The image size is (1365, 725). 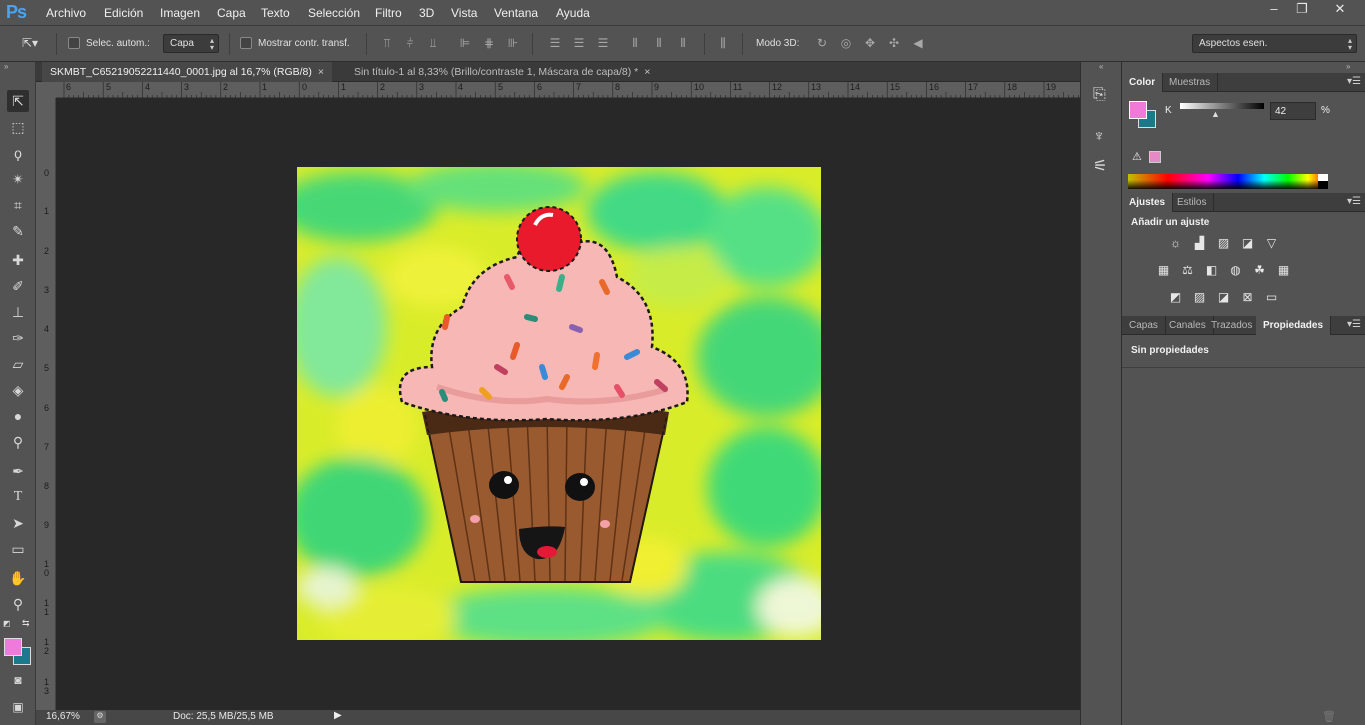 What do you see at coordinates (513, 43) in the screenshot?
I see `align-right-icon: ⊪` at bounding box center [513, 43].